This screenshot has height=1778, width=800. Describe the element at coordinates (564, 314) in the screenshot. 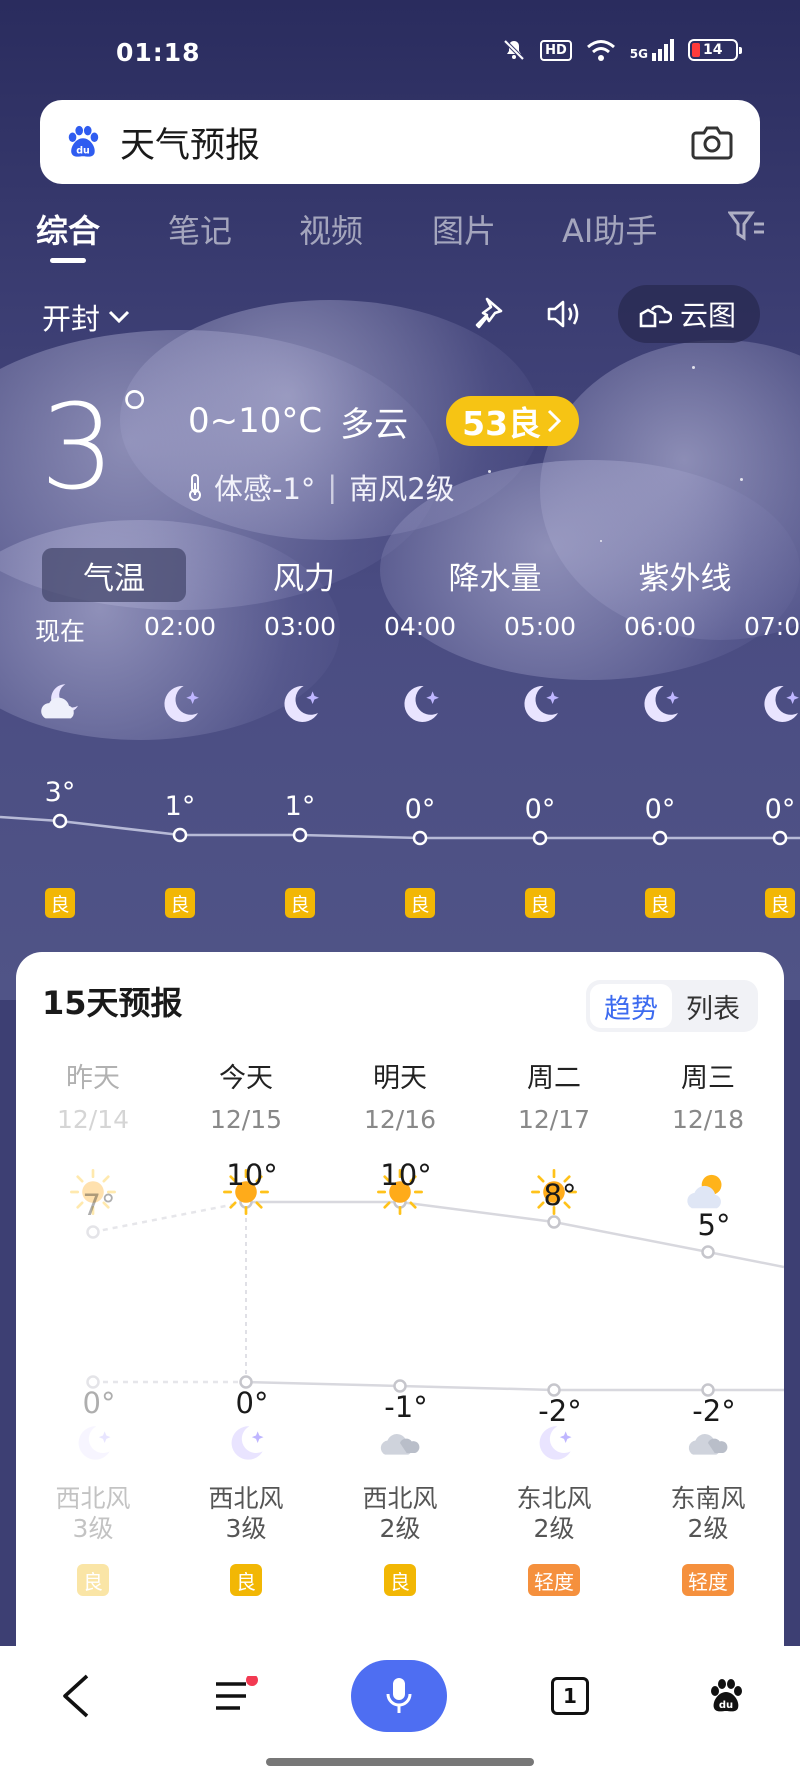

I see `speaker-icon` at that location.